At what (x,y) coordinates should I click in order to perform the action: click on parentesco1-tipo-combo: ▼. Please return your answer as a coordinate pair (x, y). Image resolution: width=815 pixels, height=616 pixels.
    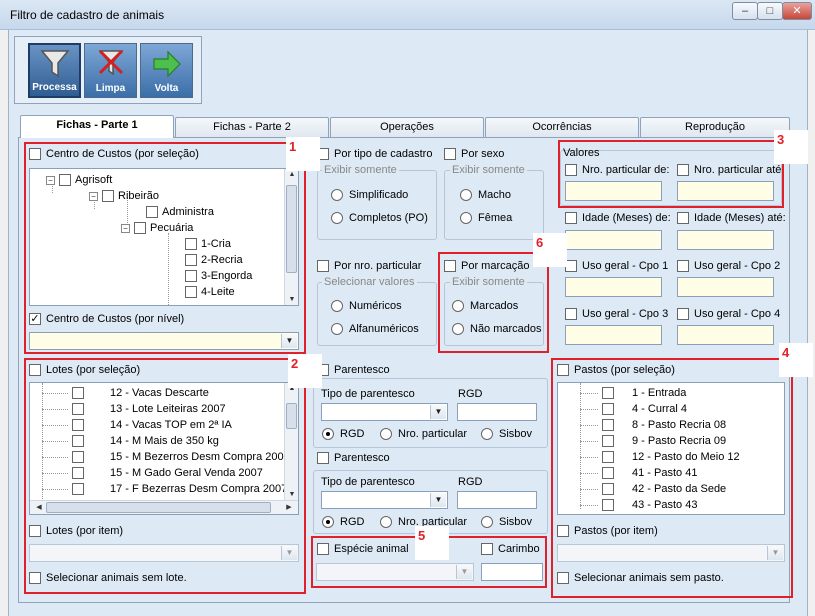
    Looking at the image, I should click on (384, 412).